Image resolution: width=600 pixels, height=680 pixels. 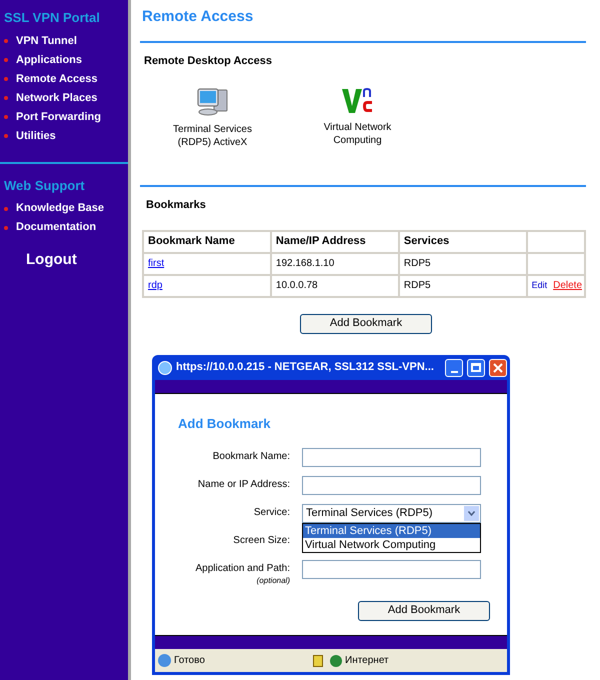 What do you see at coordinates (334, 285) in the screenshot?
I see `table-cell: 10.0.0.78` at bounding box center [334, 285].